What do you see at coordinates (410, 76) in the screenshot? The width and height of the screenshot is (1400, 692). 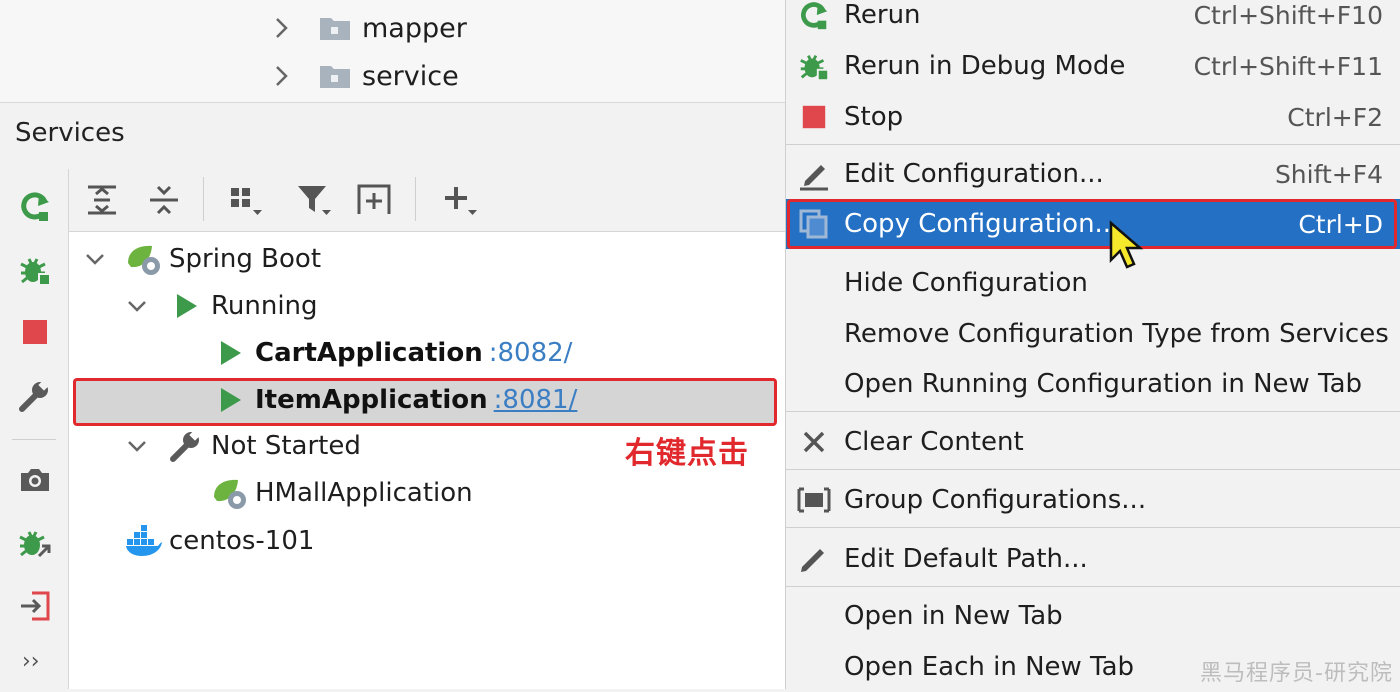 I see `project-item-label: service` at bounding box center [410, 76].